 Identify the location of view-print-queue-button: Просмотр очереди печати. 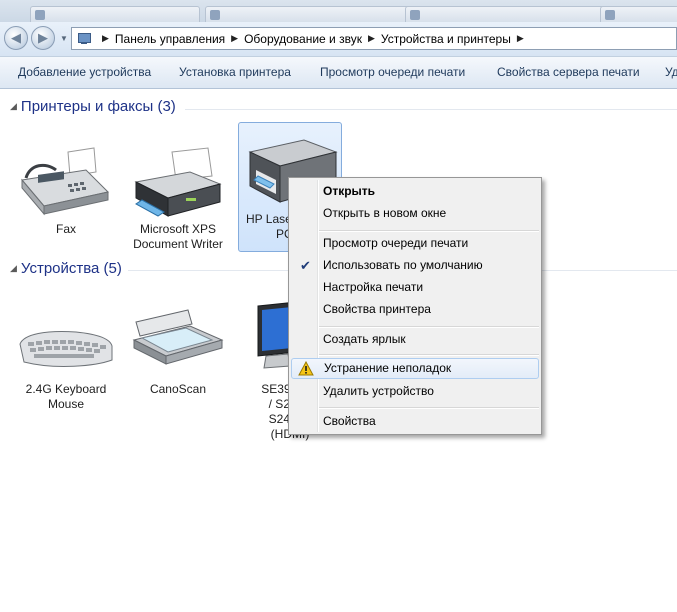
(392, 72).